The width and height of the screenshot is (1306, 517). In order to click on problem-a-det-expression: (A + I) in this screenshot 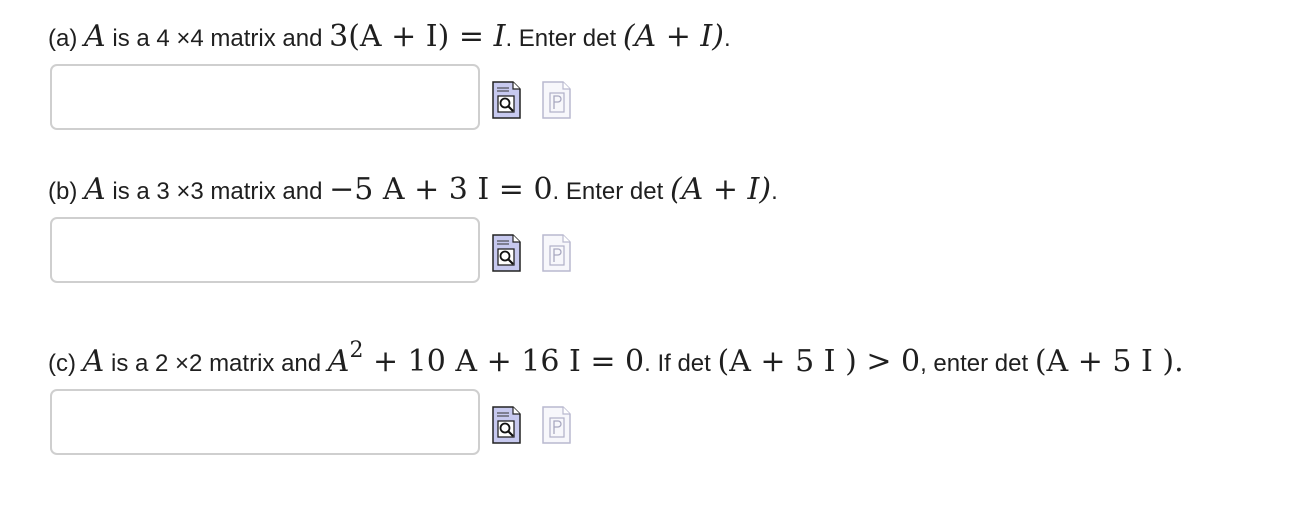, I will do `click(673, 36)`.